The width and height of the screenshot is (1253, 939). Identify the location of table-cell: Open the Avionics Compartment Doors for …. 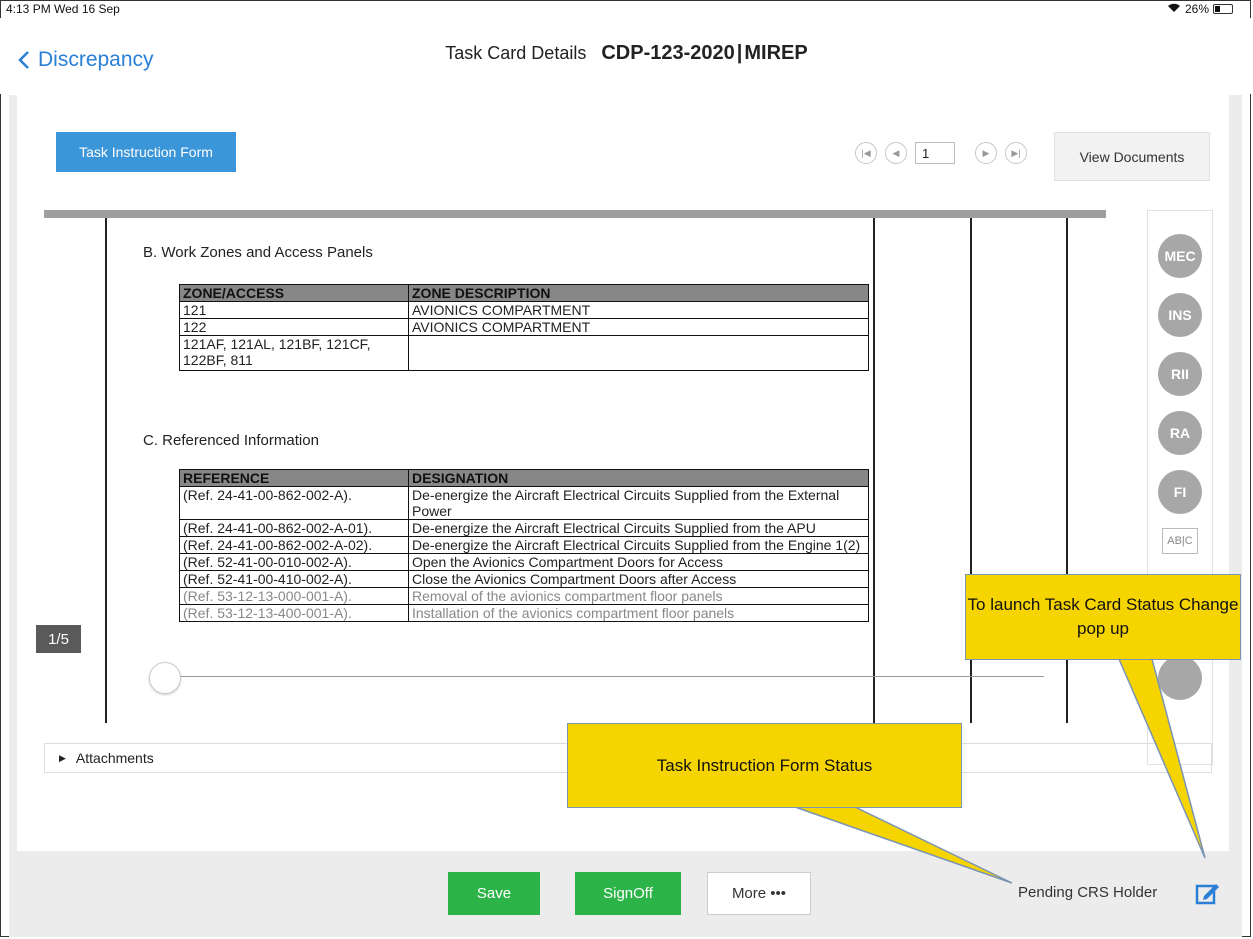
(638, 562).